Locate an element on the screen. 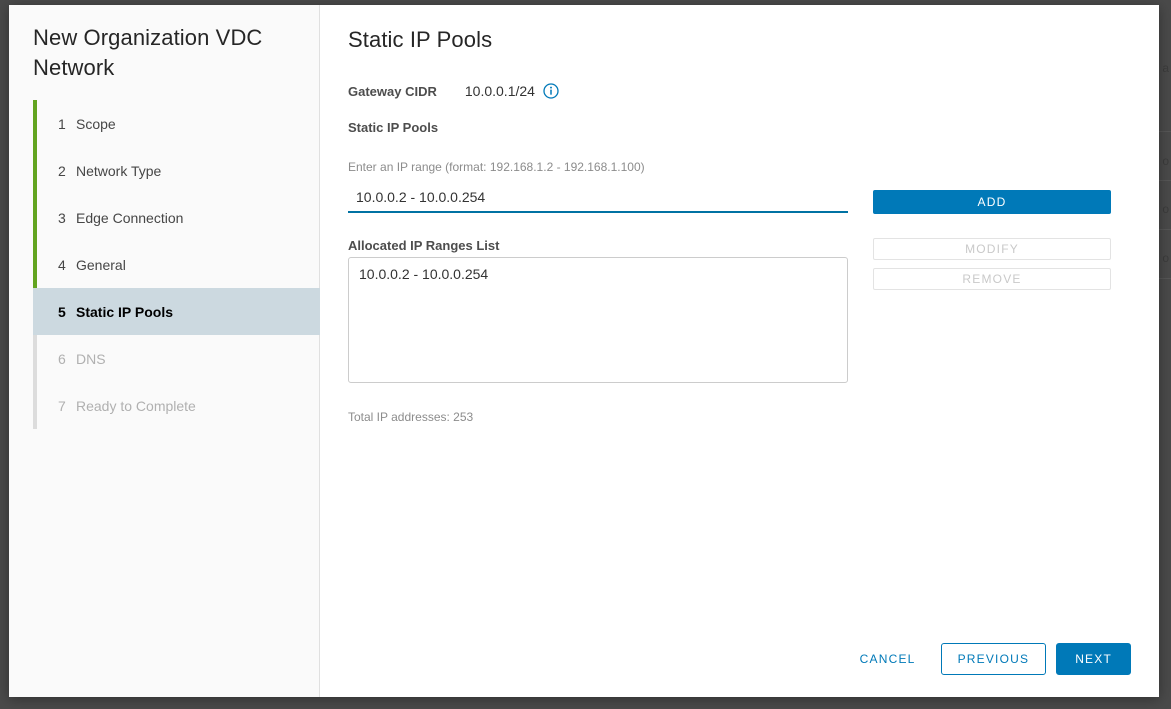 The height and width of the screenshot is (709, 1171). step-number: 3 is located at coordinates (62, 217).